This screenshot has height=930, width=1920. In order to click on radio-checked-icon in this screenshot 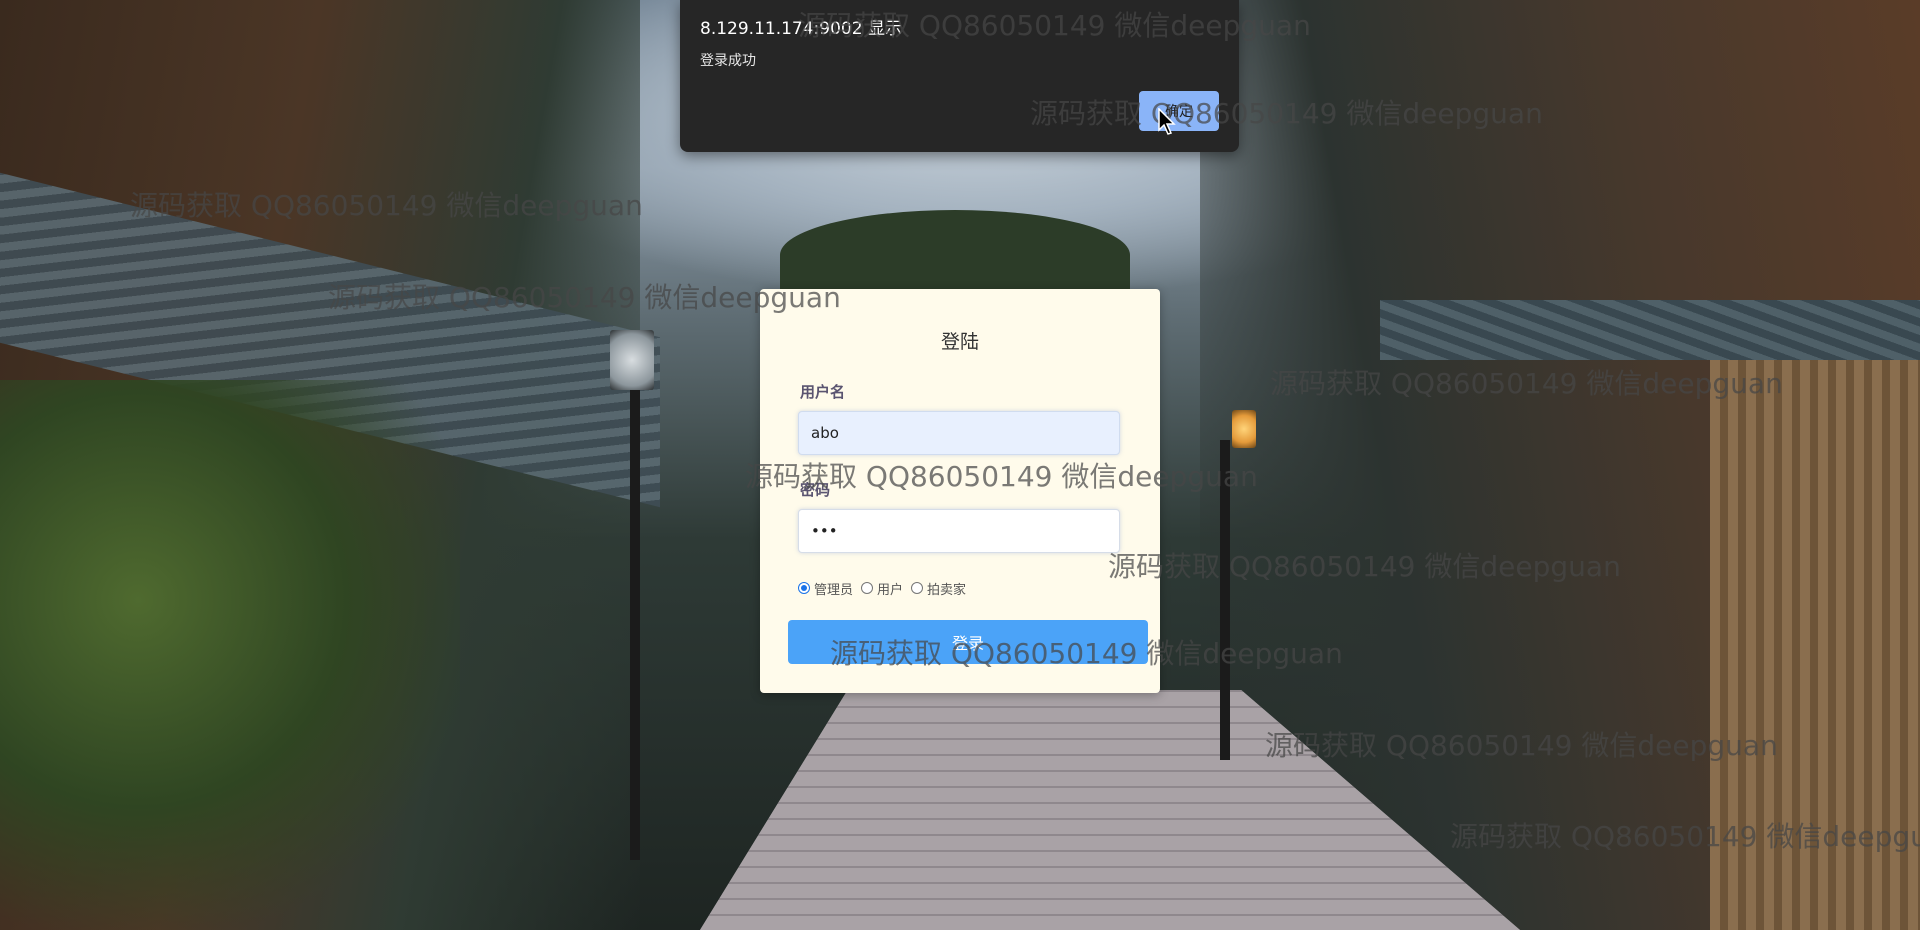, I will do `click(804, 588)`.